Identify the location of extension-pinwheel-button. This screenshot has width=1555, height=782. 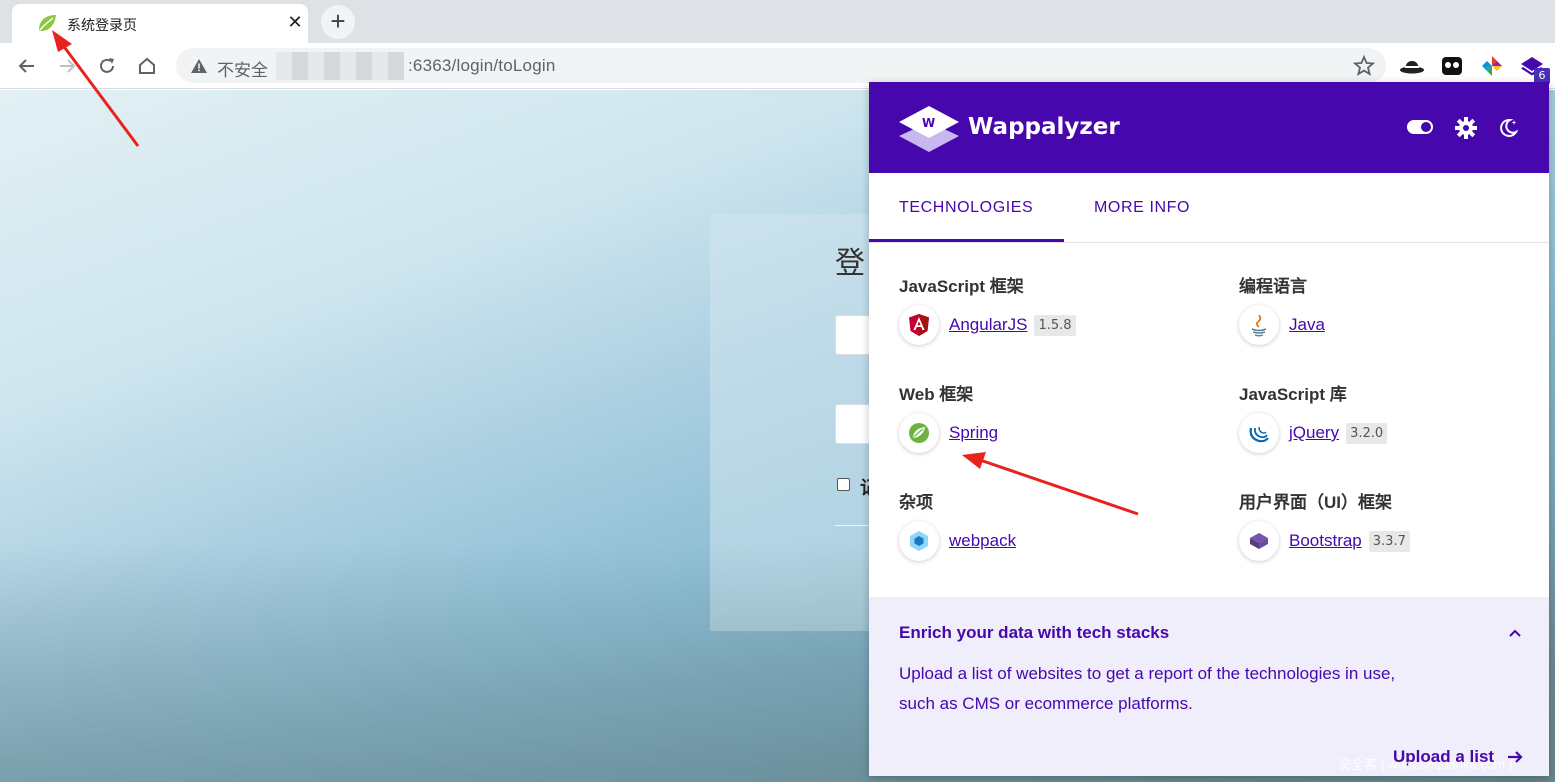
(1492, 66).